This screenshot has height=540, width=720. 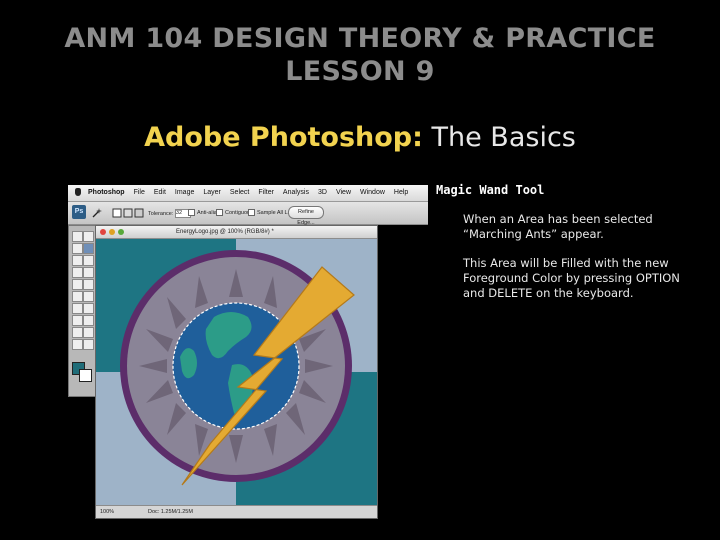 What do you see at coordinates (372, 192) in the screenshot?
I see `menu-window: Window` at bounding box center [372, 192].